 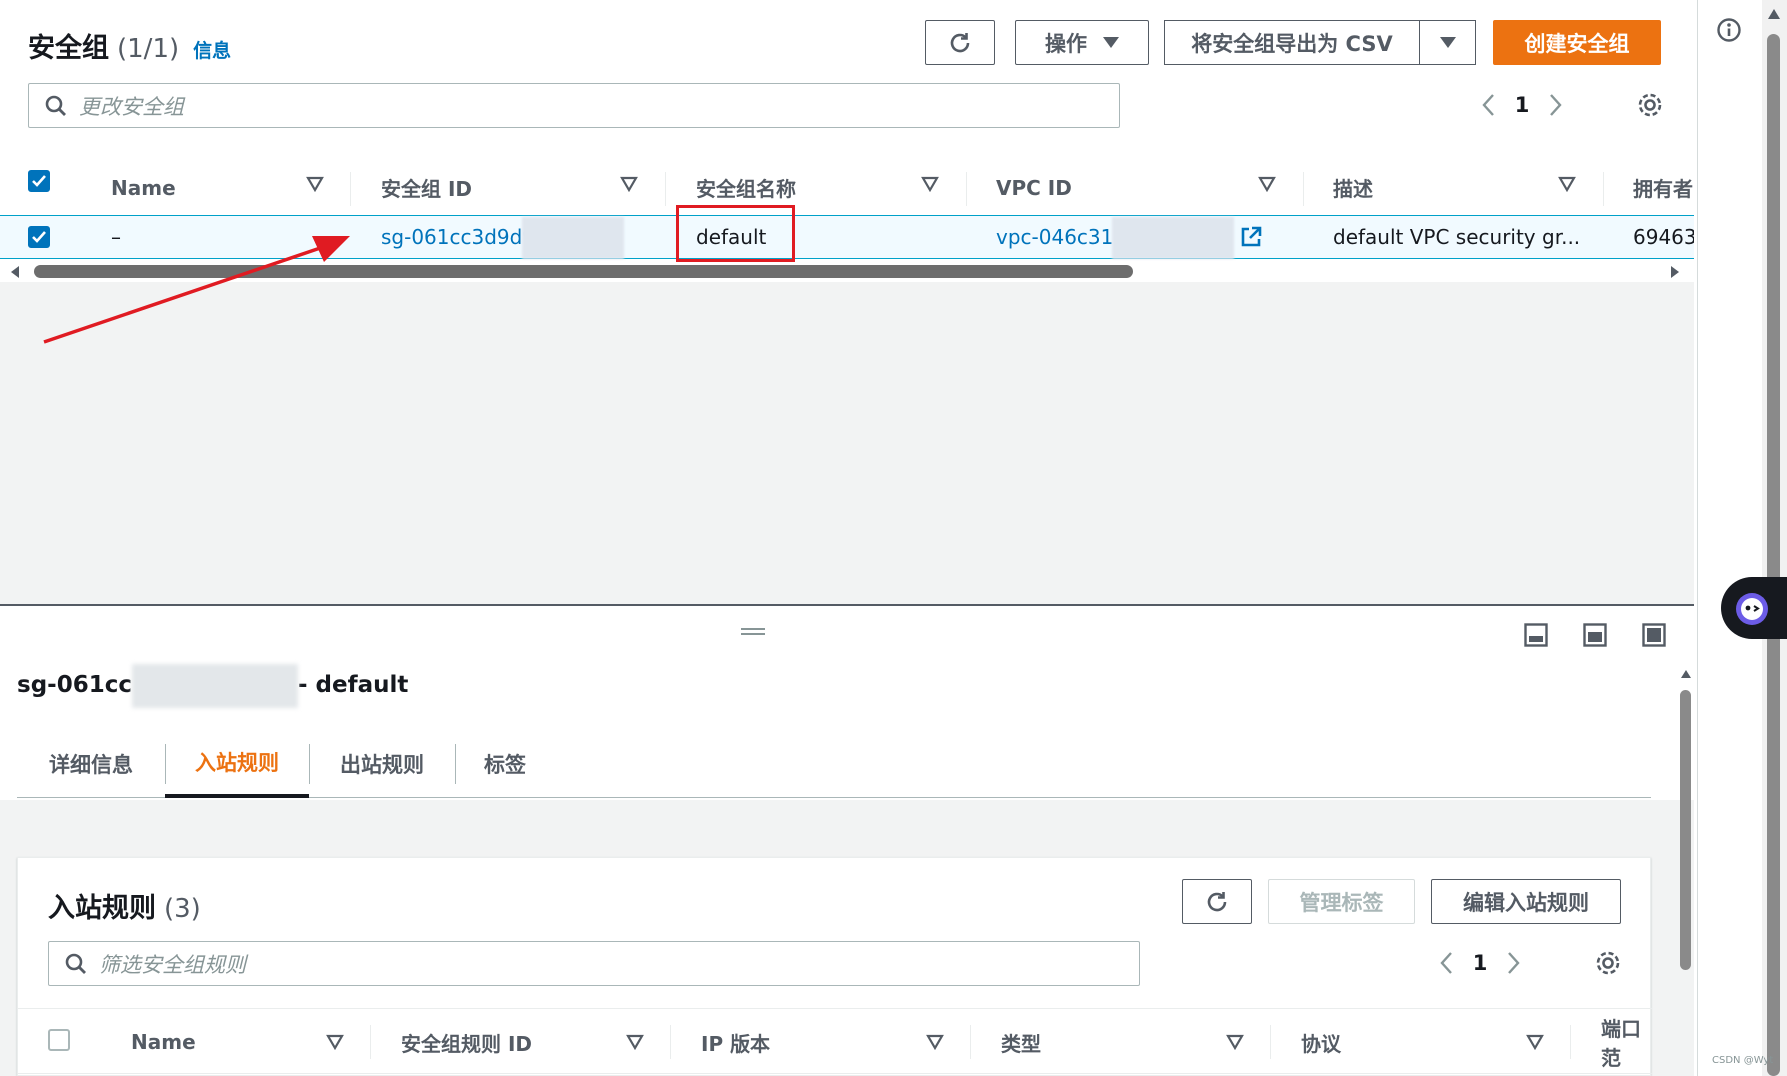 What do you see at coordinates (847, 605) in the screenshot?
I see `pane-splitter` at bounding box center [847, 605].